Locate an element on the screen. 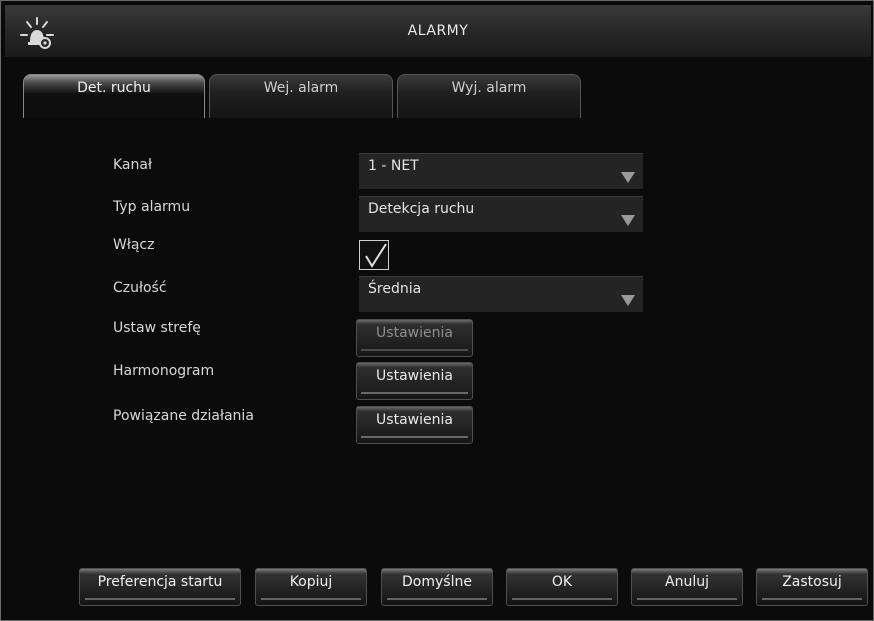 The image size is (874, 621). alarm-type-value: Detekcja ruchu is located at coordinates (421, 209).